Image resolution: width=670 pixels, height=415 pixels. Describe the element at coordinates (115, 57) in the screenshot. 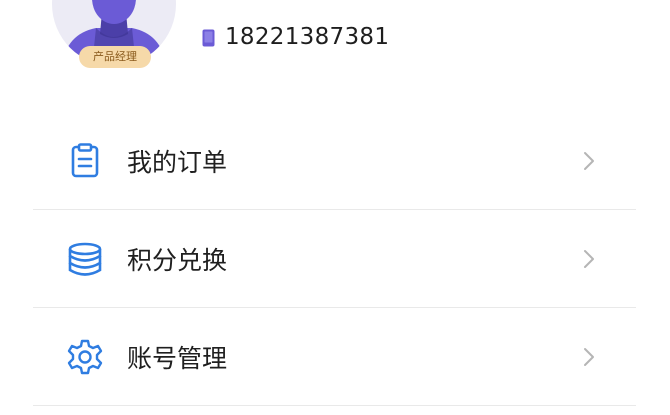

I see `role-badge: 产品经理` at that location.